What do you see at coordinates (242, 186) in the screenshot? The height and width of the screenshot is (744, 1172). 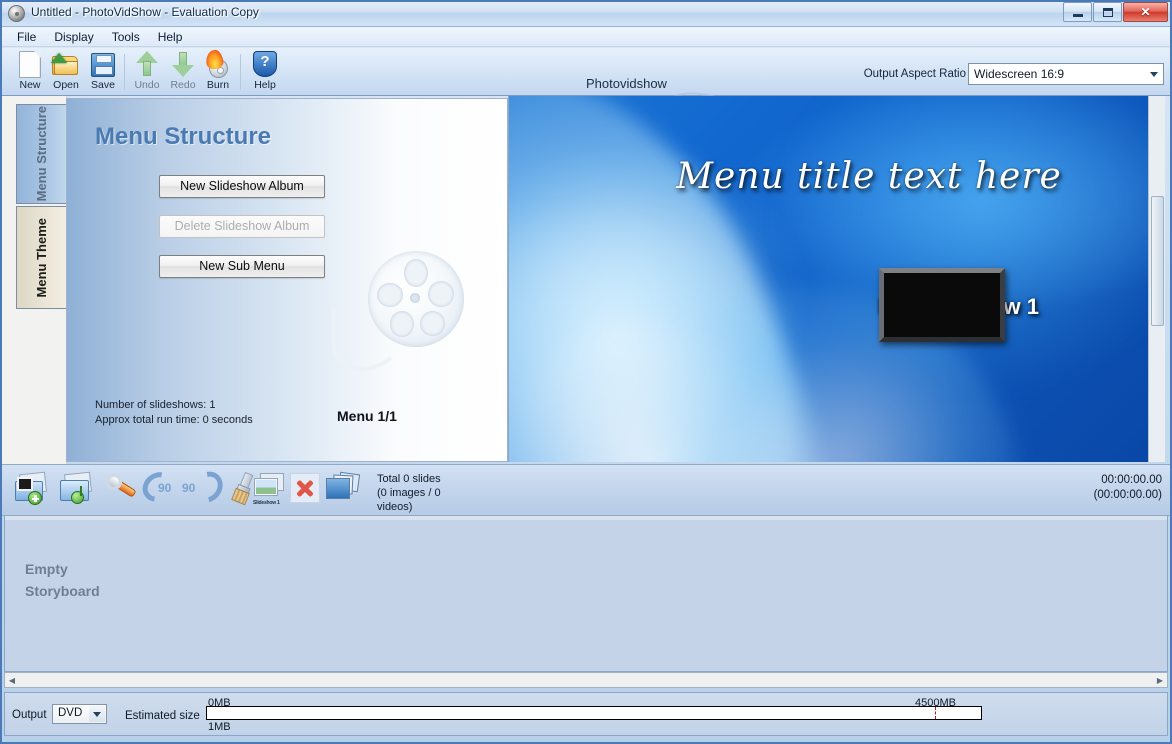 I see `new-slideshow-album-button: New Slideshow Album` at bounding box center [242, 186].